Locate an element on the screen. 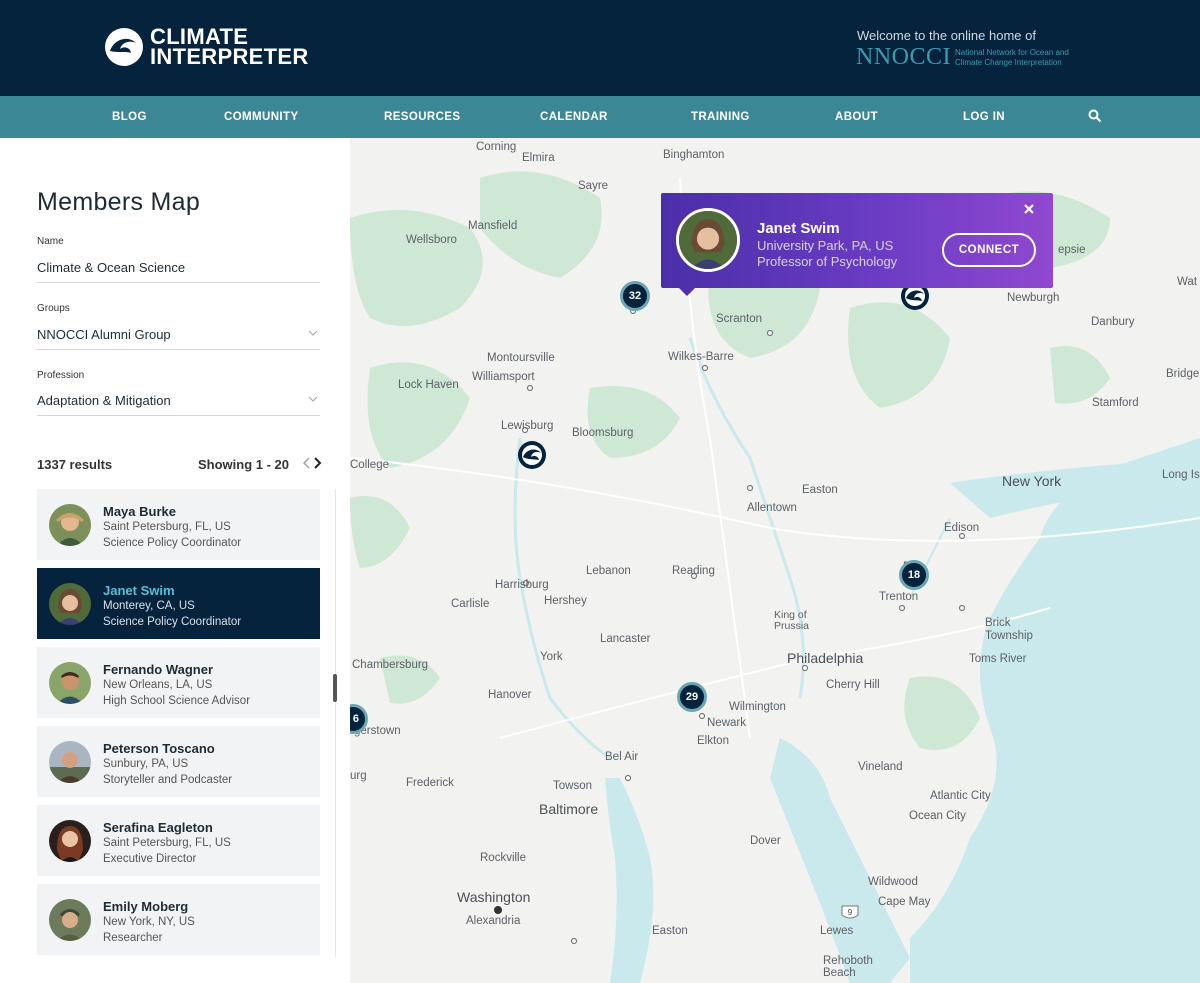  logo-text: CLIMATE INTERPRETER is located at coordinates (229, 47).